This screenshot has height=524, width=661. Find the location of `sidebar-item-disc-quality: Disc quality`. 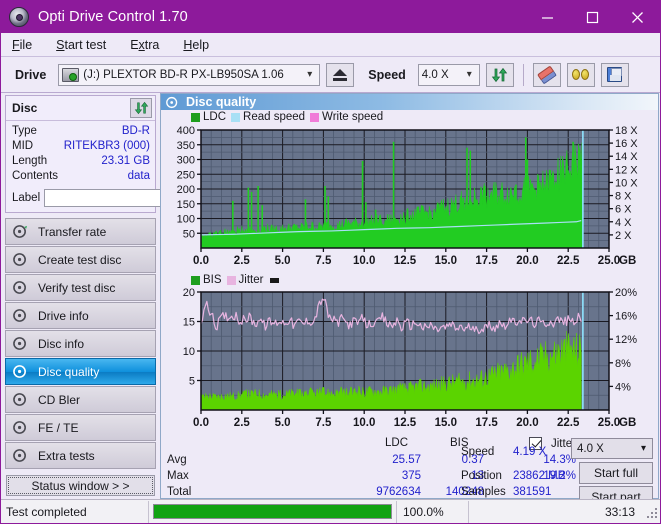

sidebar-item-disc-quality: Disc quality is located at coordinates (80, 371).